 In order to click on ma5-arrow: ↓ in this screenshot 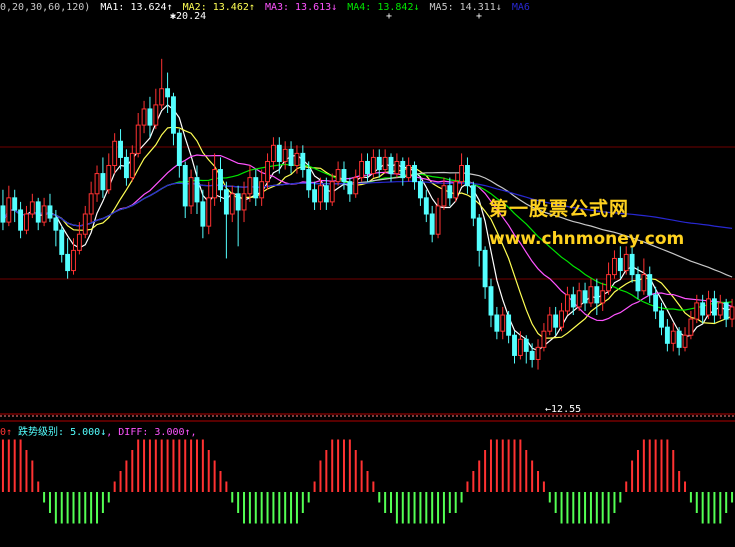, I will do `click(498, 7)`.